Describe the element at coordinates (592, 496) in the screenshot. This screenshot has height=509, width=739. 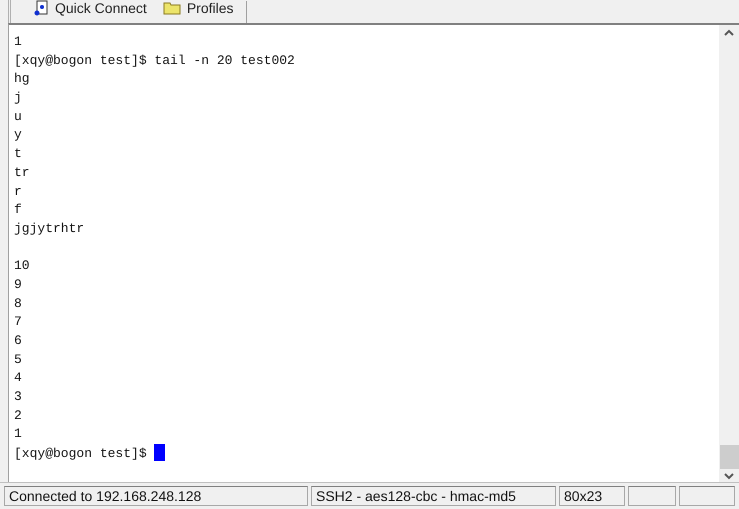
I see `terminal-size-status: 80x23` at that location.